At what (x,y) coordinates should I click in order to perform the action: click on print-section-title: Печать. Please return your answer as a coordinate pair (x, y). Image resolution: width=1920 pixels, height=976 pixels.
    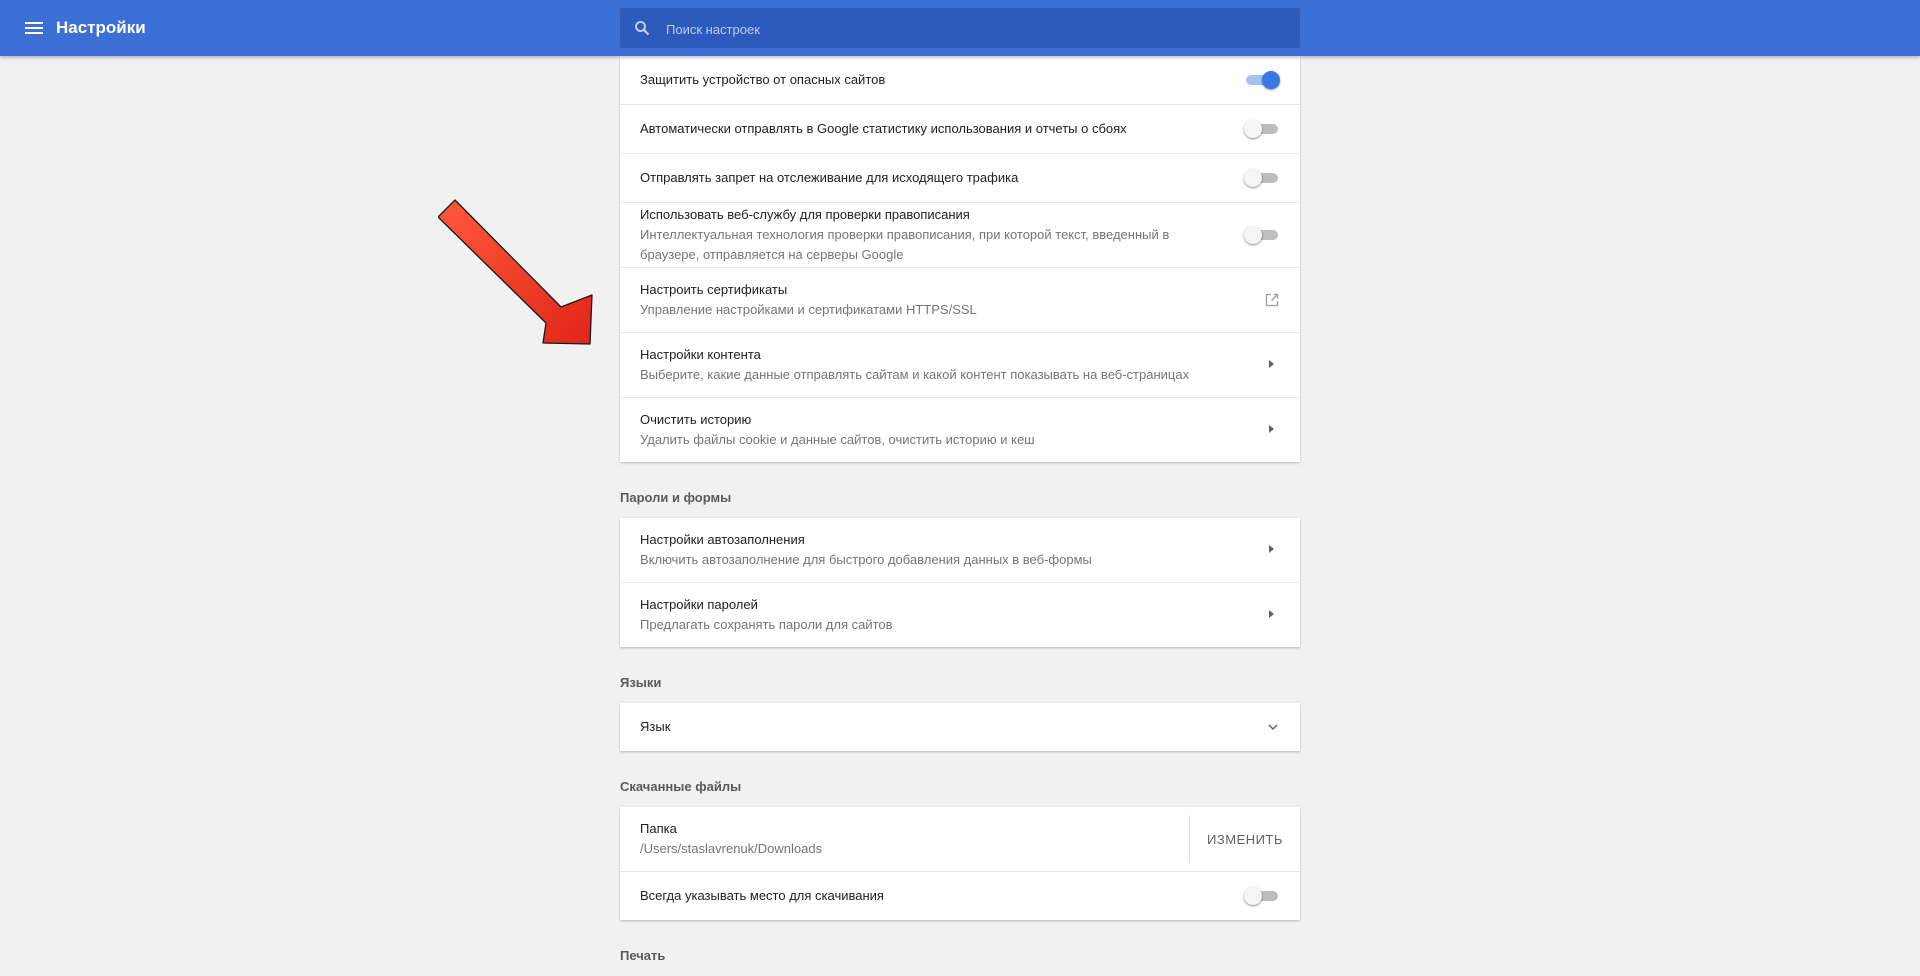
    Looking at the image, I should click on (643, 955).